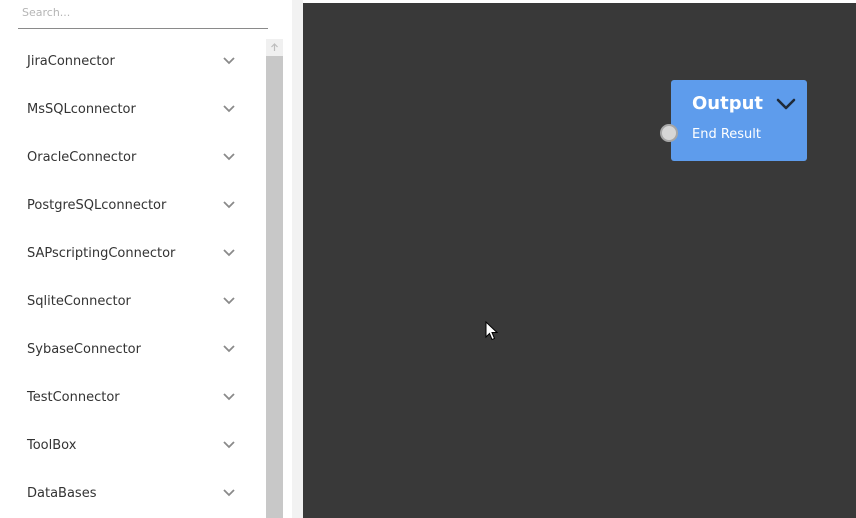 The image size is (856, 518). I want to click on list-item-toolbox: ToolBox, so click(133, 447).